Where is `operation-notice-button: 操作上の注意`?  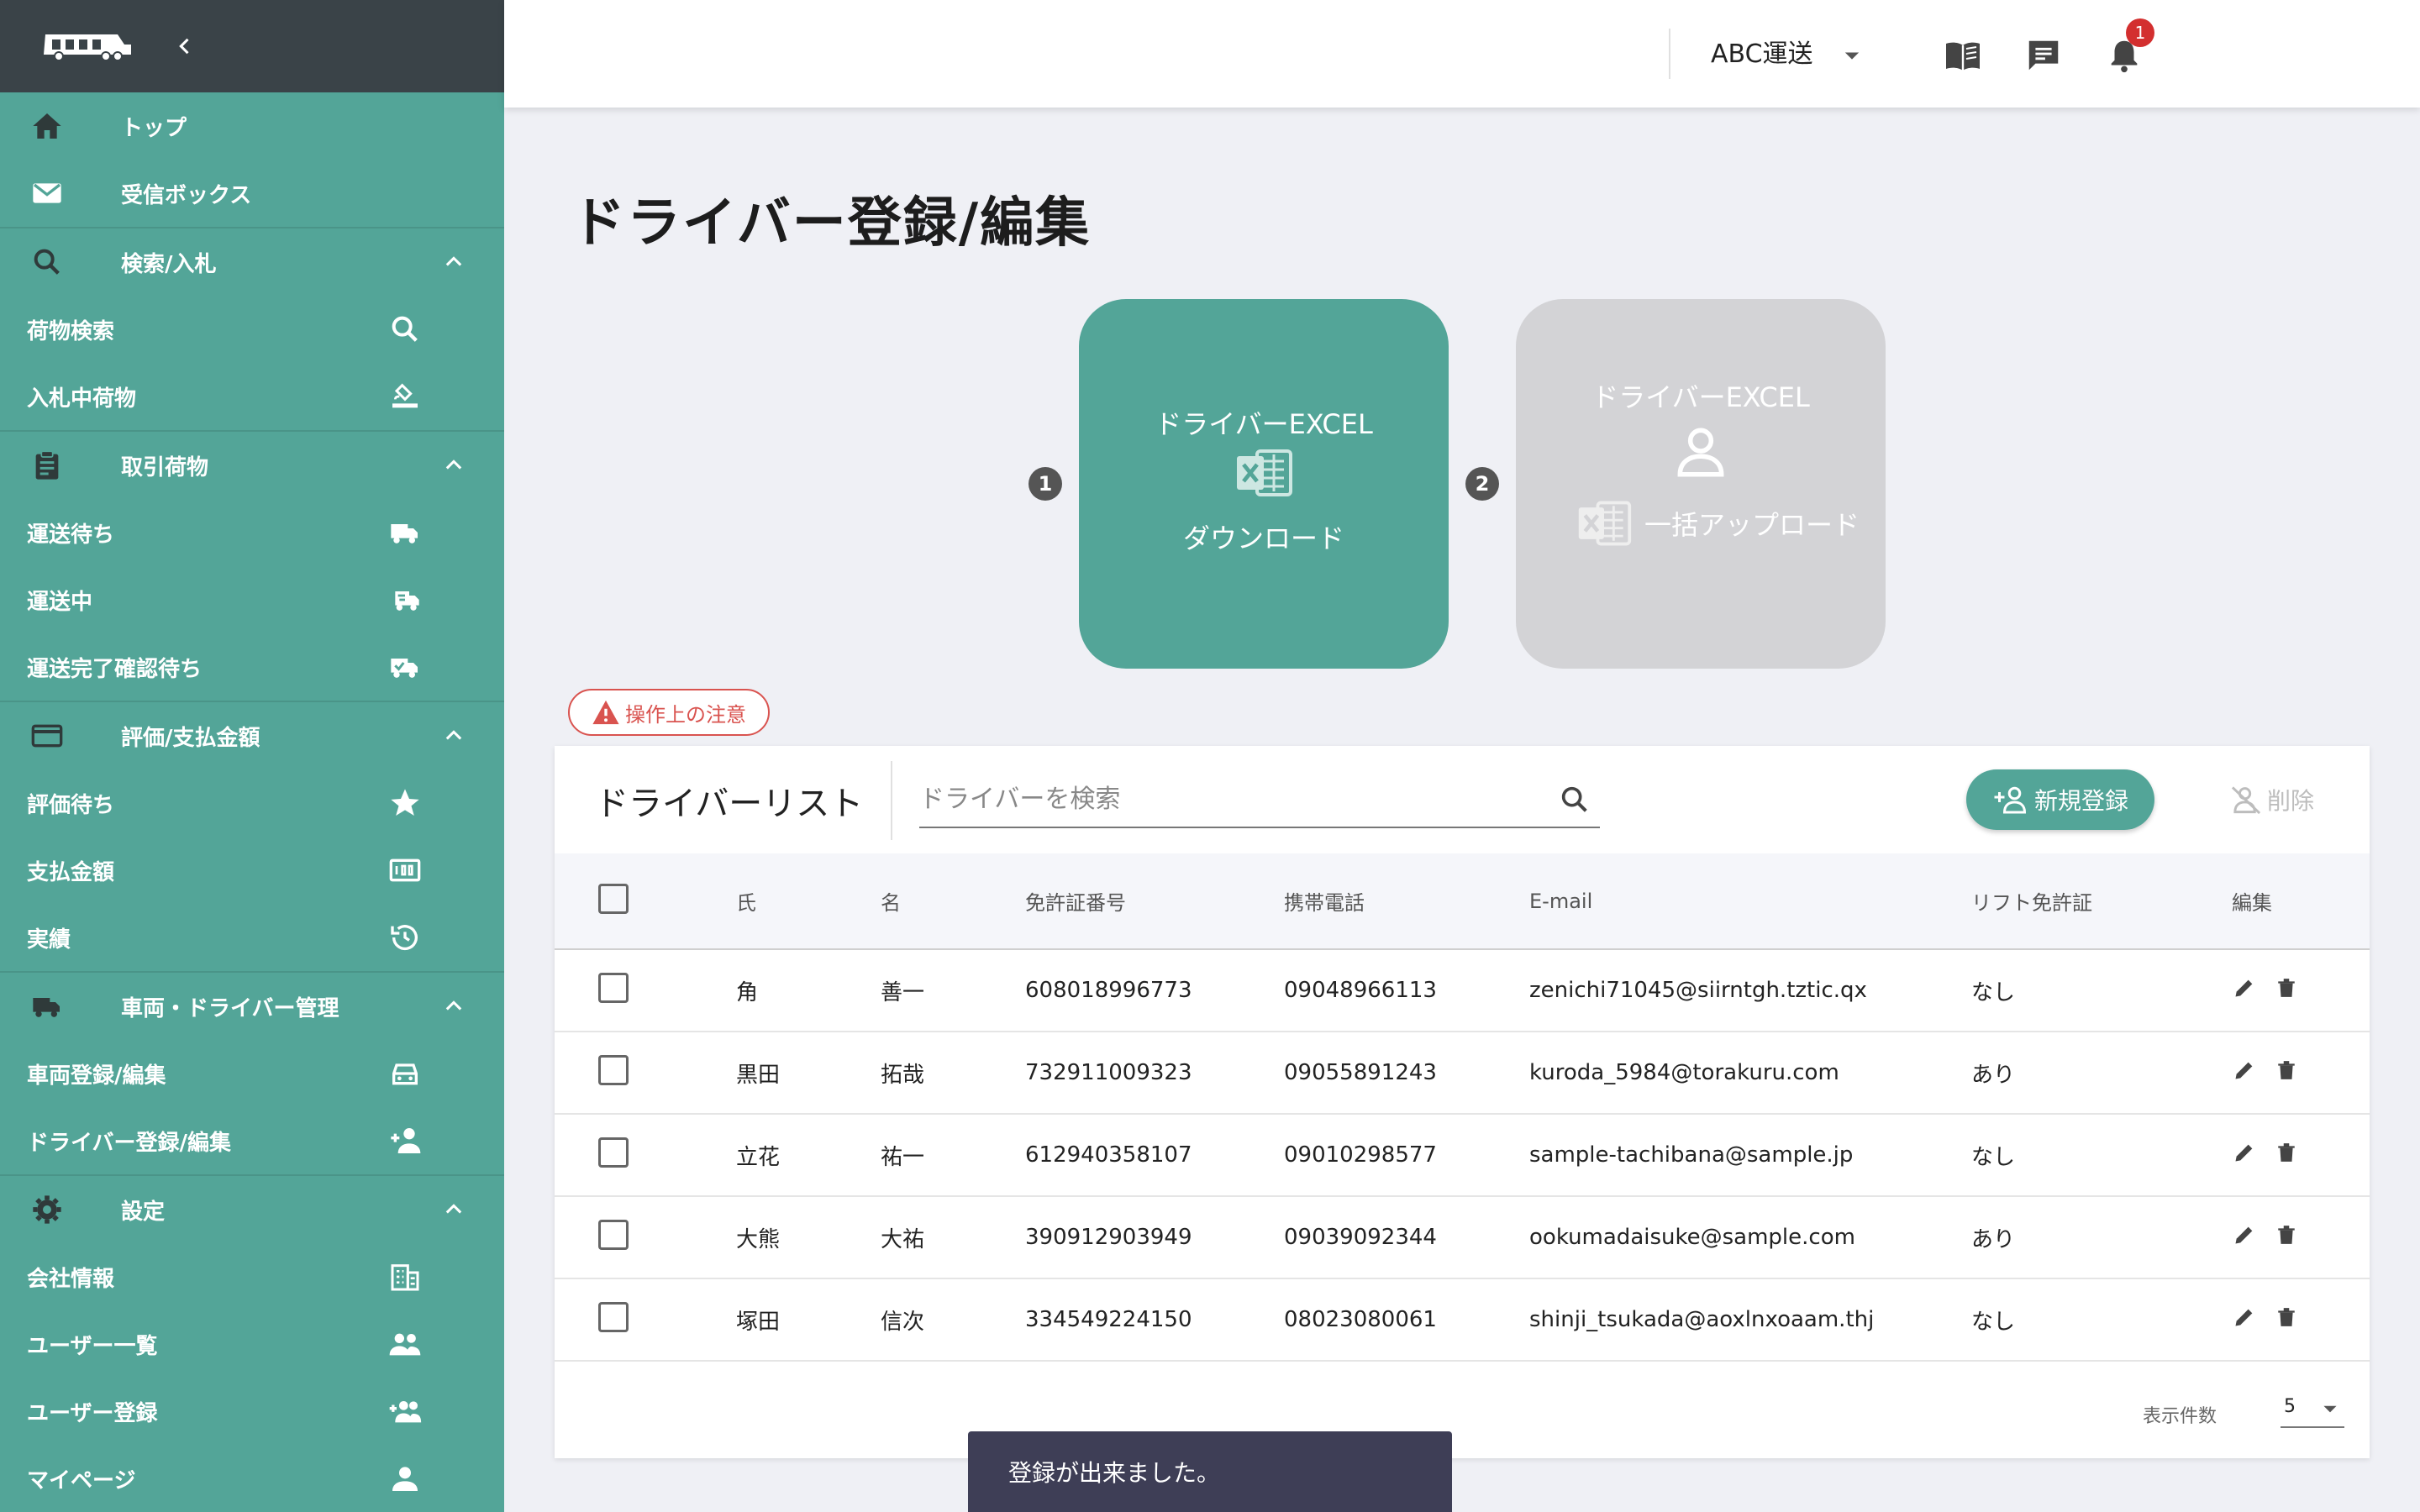 operation-notice-button: 操作上の注意 is located at coordinates (669, 712).